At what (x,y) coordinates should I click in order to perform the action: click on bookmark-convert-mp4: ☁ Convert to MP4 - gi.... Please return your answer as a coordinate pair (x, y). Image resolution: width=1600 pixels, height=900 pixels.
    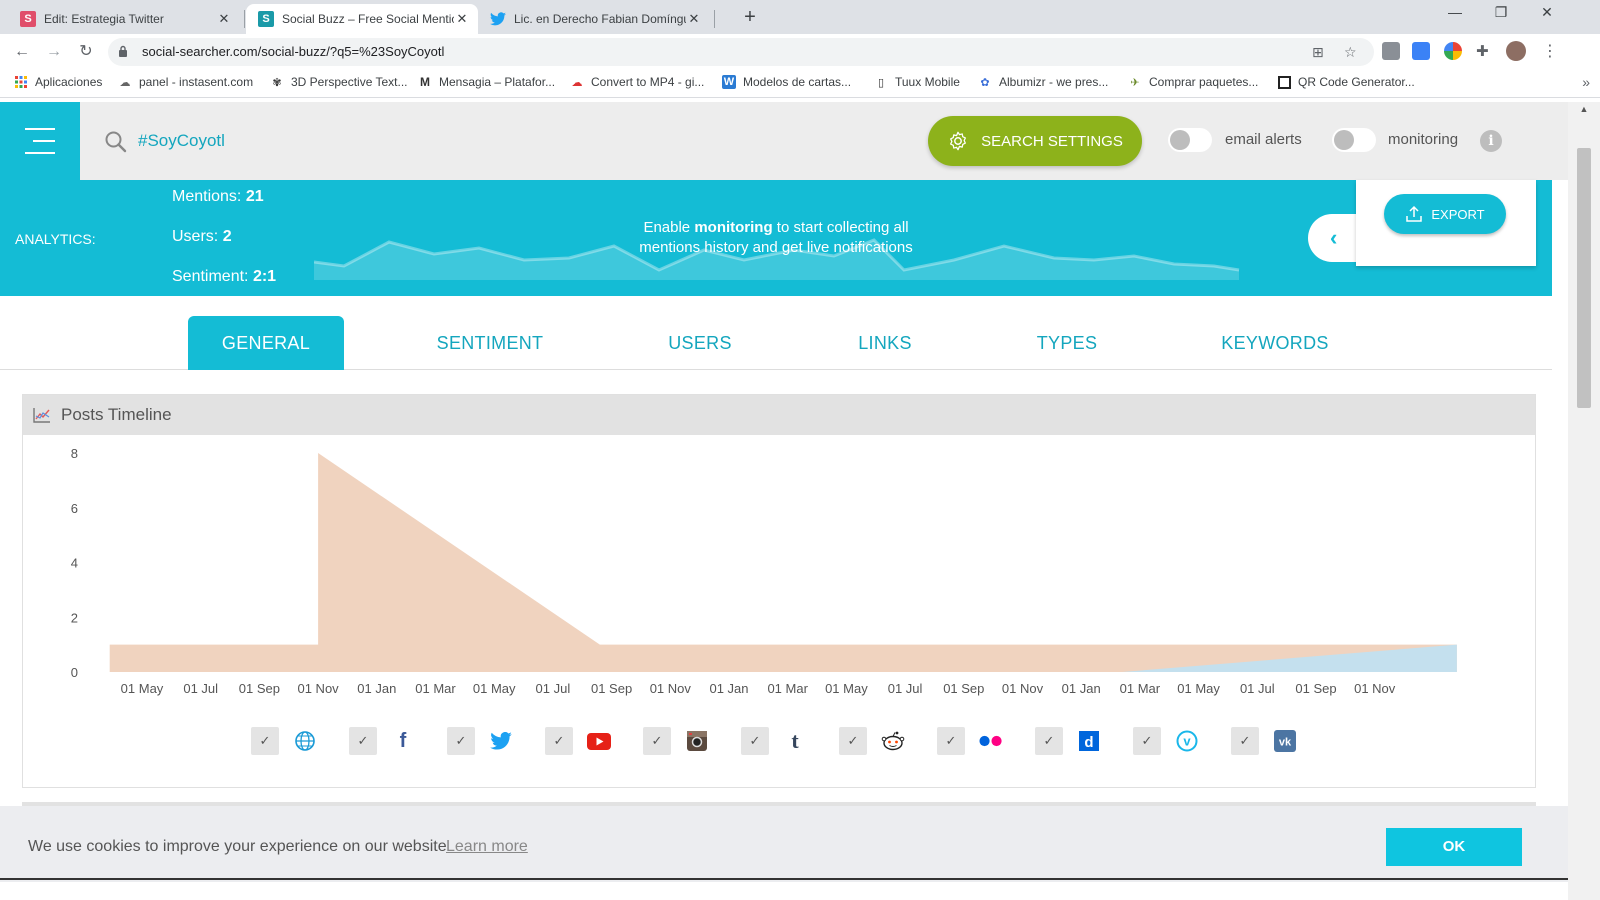
    Looking at the image, I should click on (637, 82).